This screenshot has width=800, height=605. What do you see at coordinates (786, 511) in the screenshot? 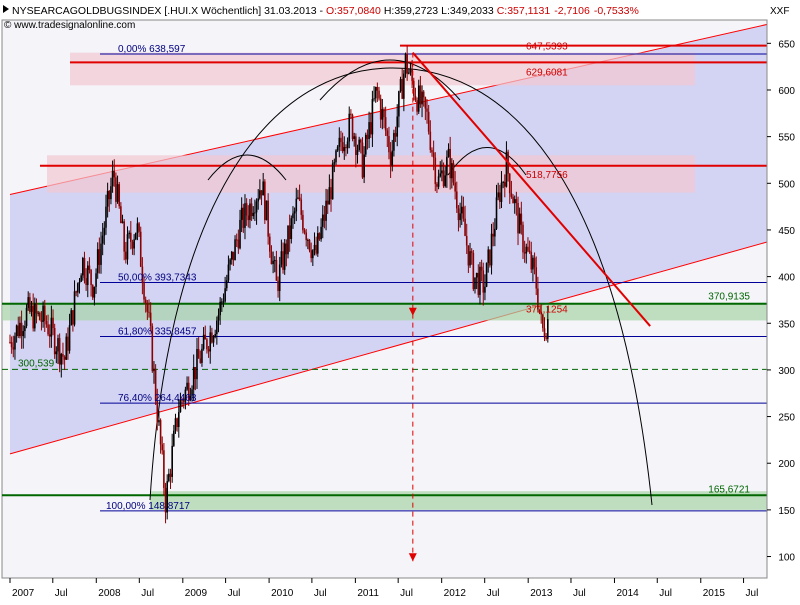
I see `y-tick-label: 150` at bounding box center [786, 511].